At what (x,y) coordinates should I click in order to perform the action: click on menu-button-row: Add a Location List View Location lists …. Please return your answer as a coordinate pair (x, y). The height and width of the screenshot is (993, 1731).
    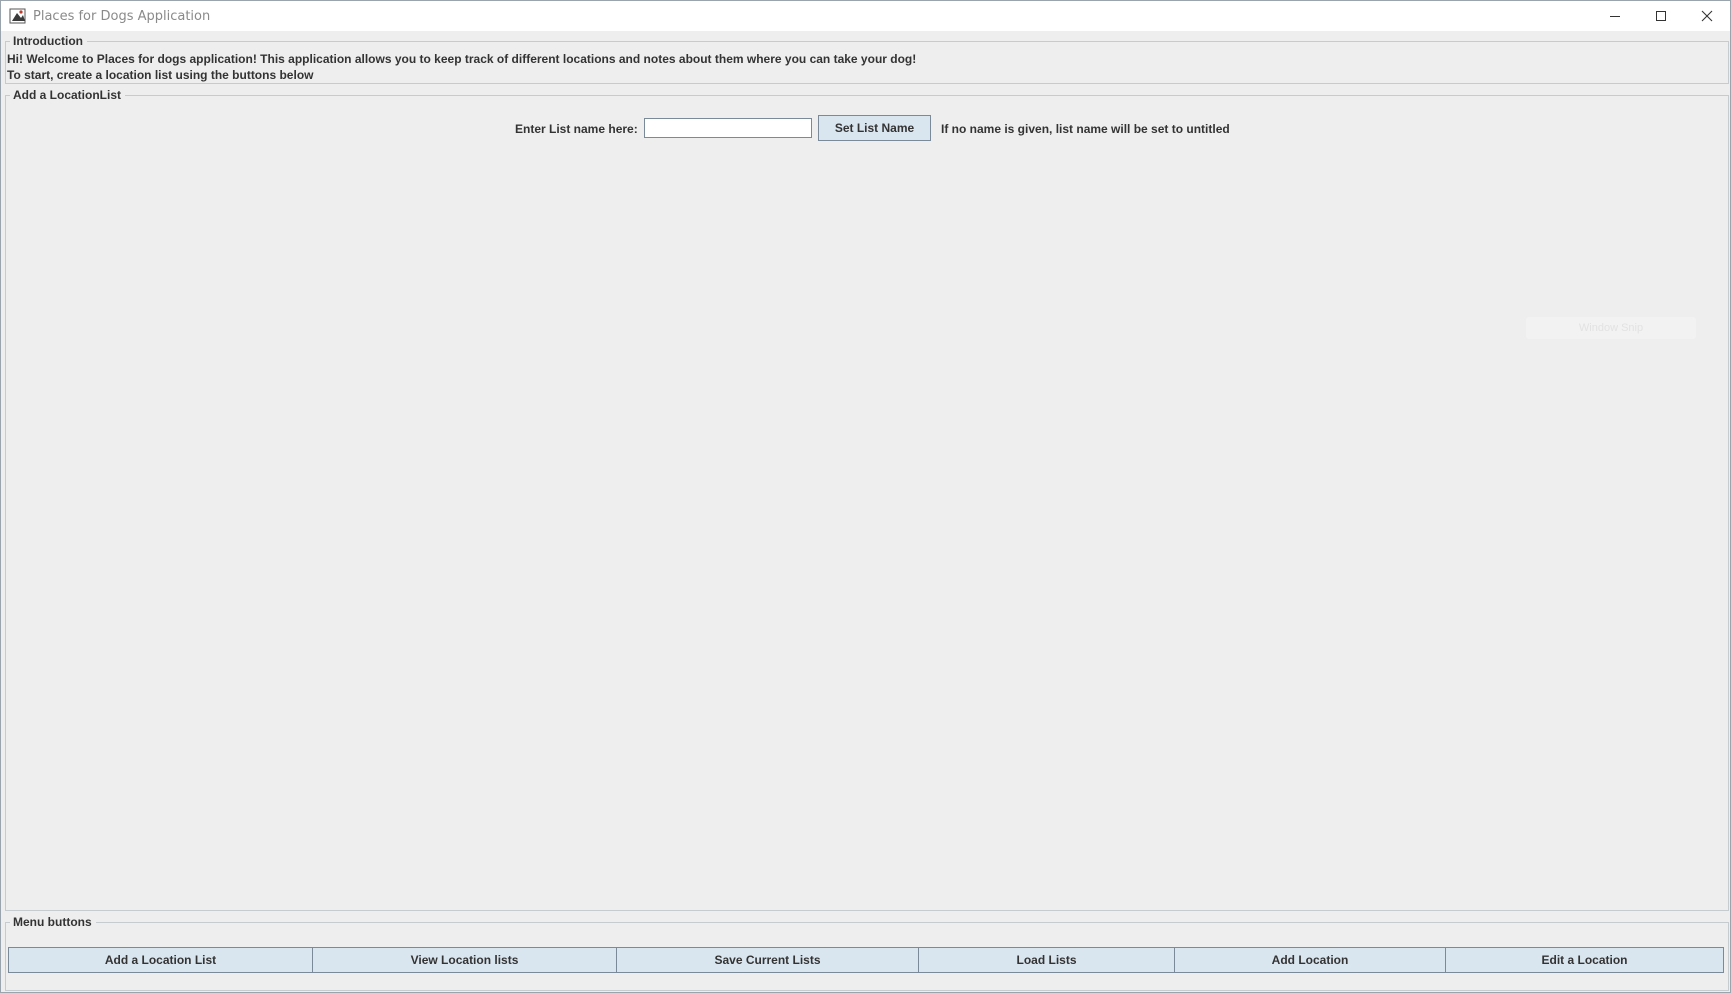
    Looking at the image, I should click on (866, 960).